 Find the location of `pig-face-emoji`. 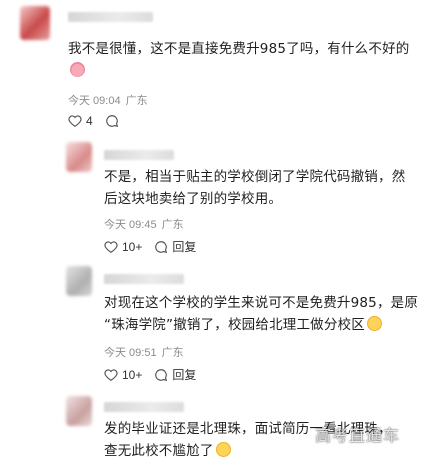

pig-face-emoji is located at coordinates (77, 69).